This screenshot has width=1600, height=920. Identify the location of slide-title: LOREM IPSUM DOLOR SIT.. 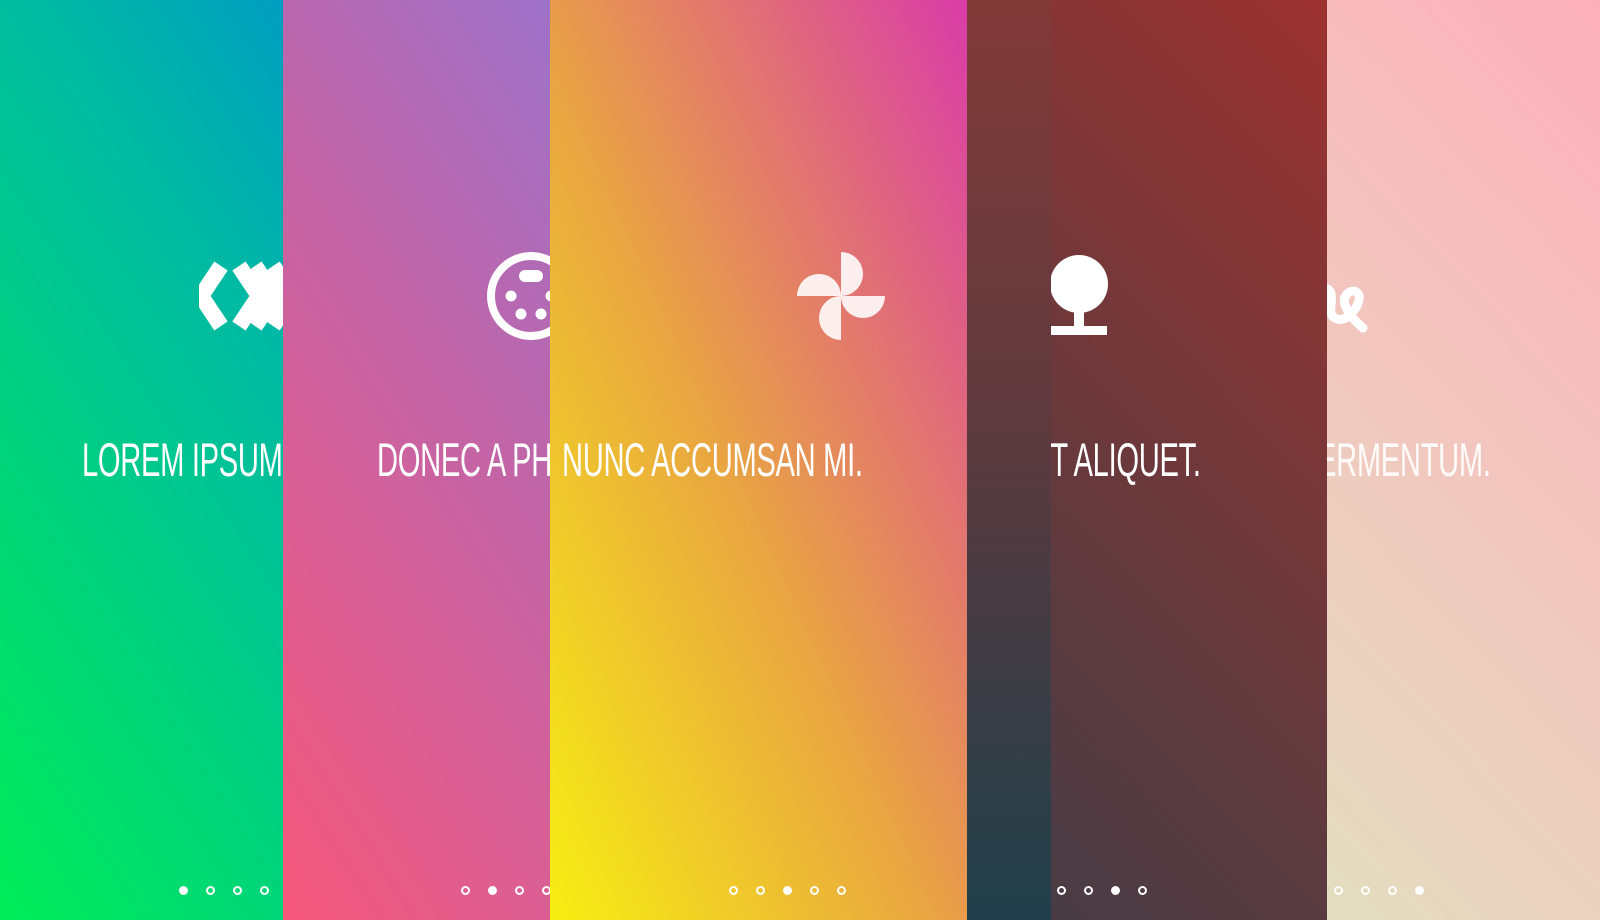
(182, 459).